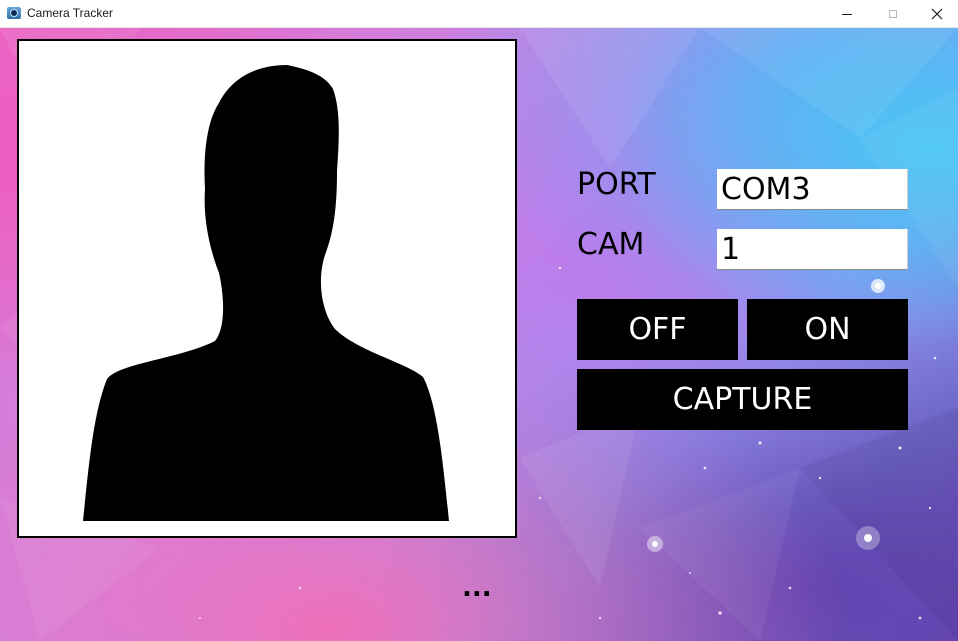 This screenshot has height=641, width=958. Describe the element at coordinates (70, 13) in the screenshot. I see `window-title: Camera Tracker` at that location.